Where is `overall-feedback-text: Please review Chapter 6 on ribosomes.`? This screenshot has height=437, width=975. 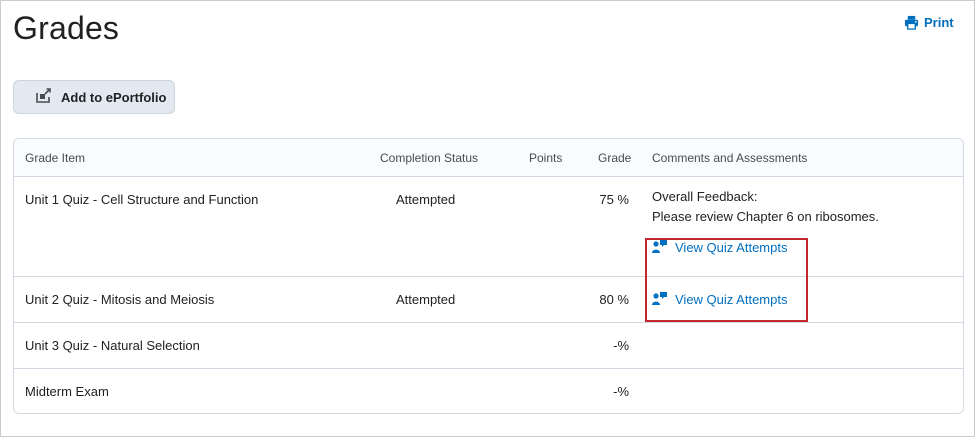
overall-feedback-text: Please review Chapter 6 on ribosomes. is located at coordinates (765, 216).